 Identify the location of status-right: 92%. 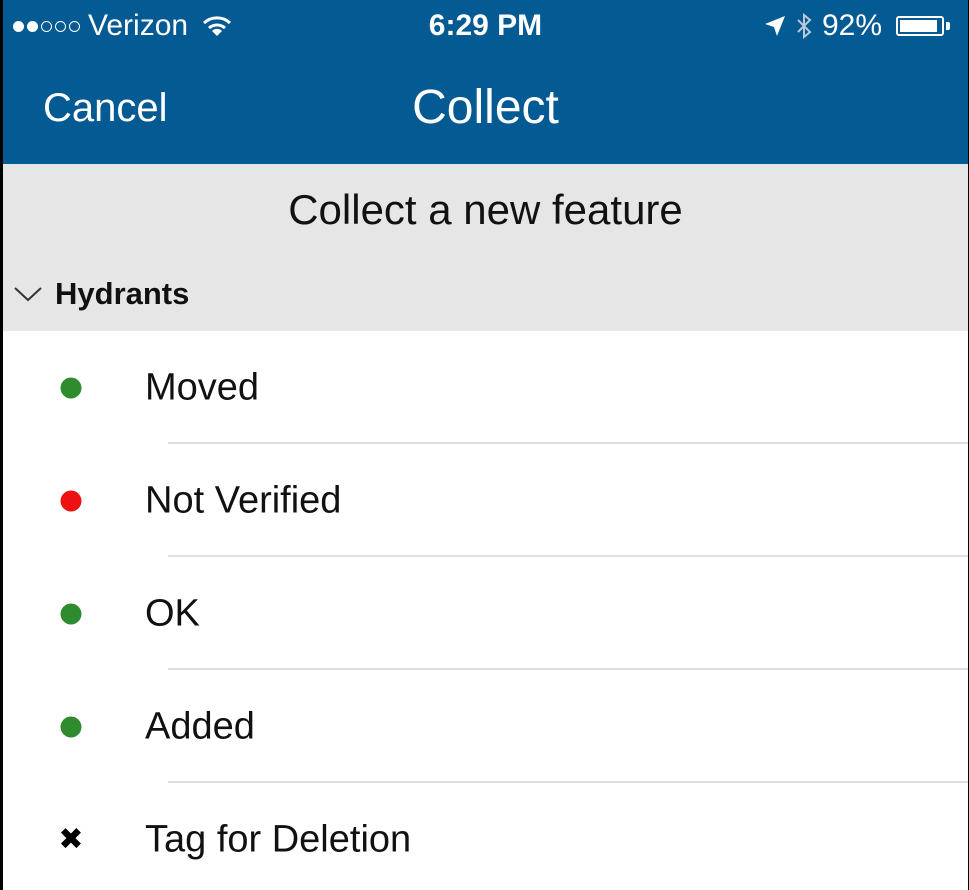
(857, 26).